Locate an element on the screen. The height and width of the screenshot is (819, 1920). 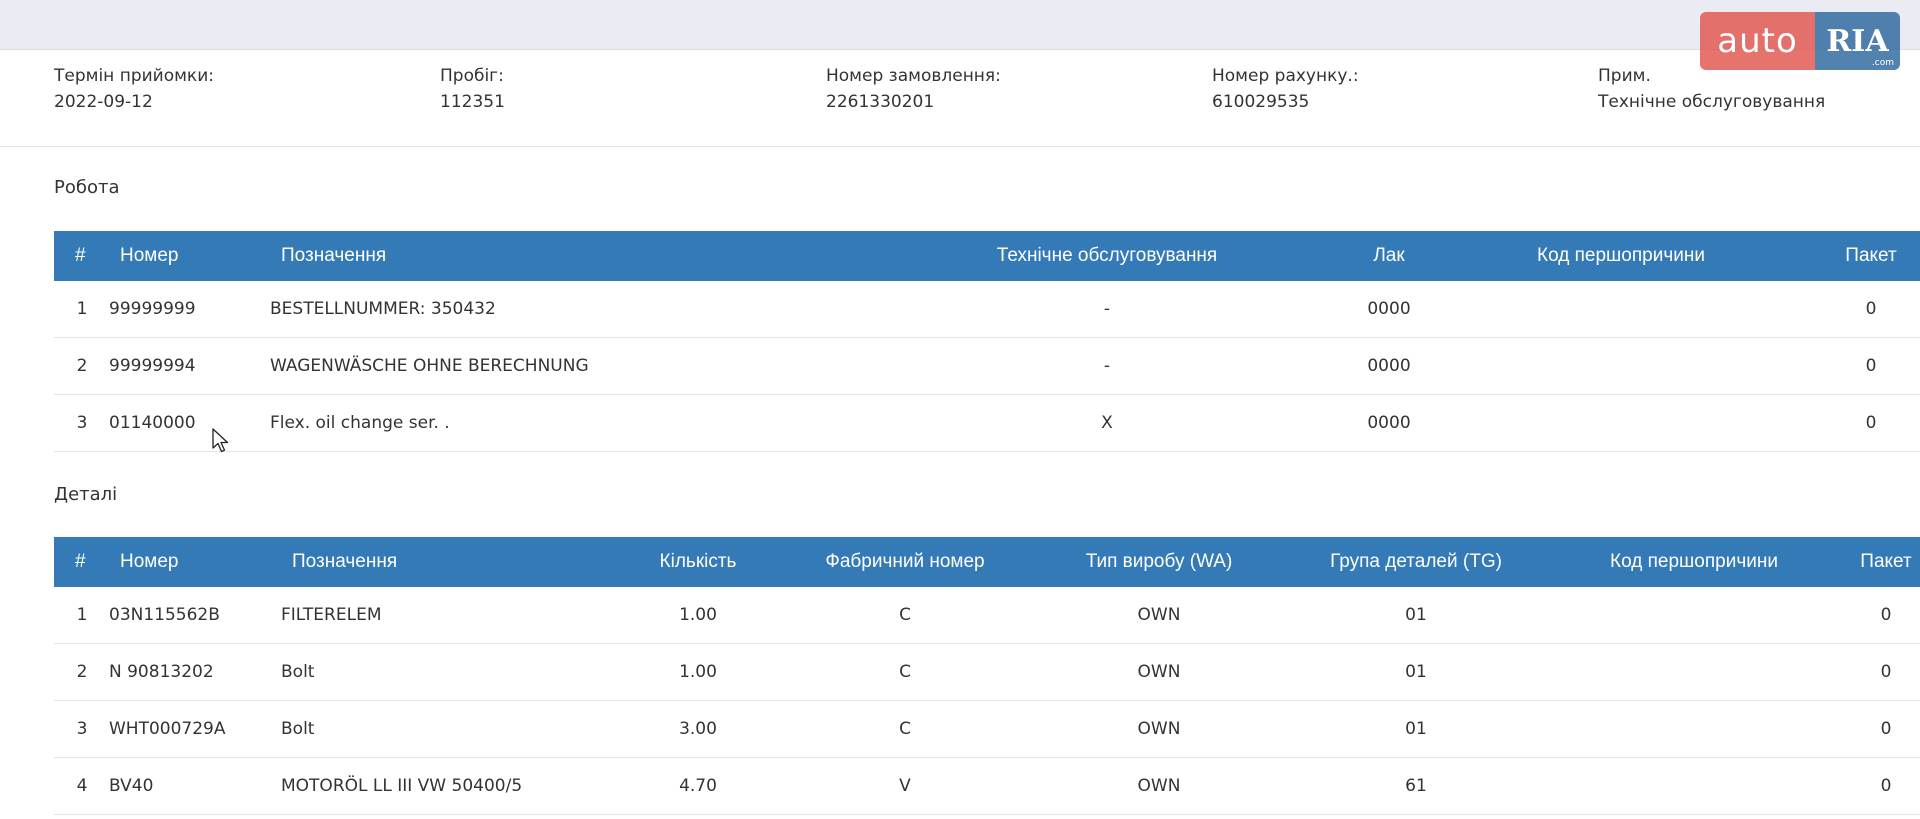
cell-number: 03N115562B is located at coordinates (164, 615).